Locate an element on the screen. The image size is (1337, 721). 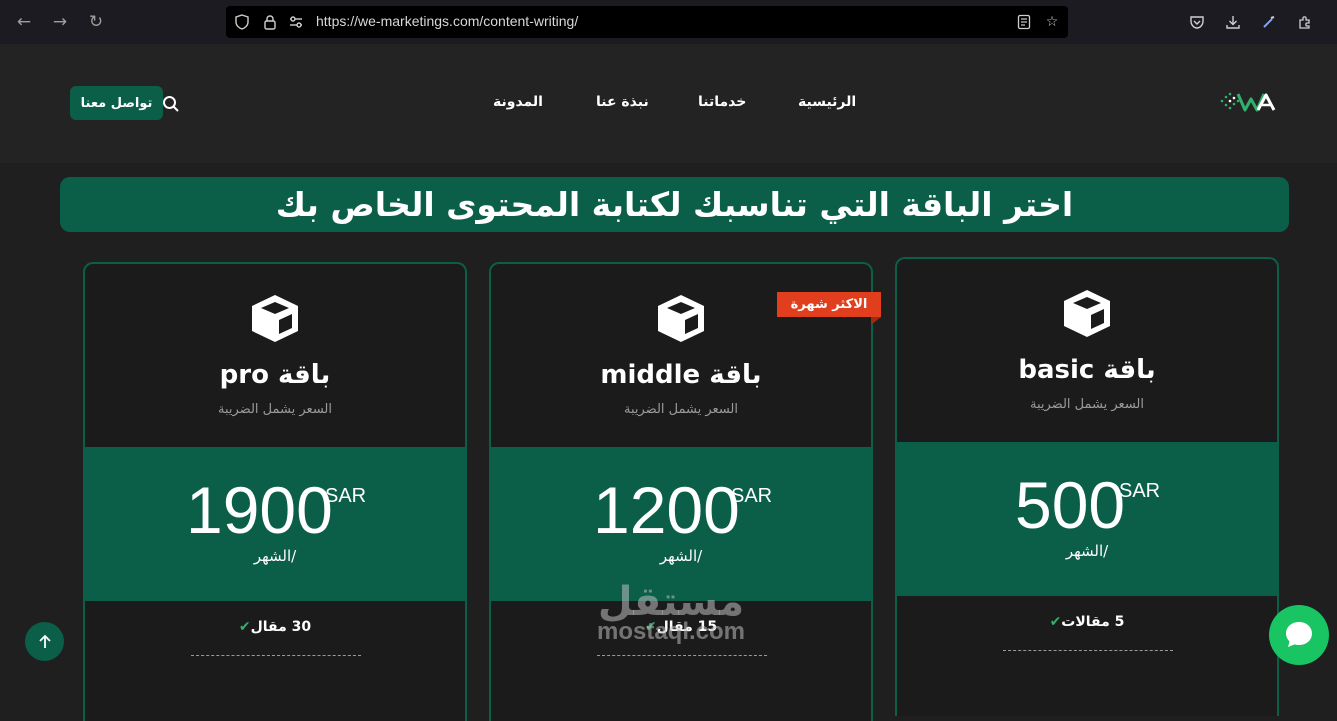
watermark-latin: mostaql.com is located at coordinates (671, 631).